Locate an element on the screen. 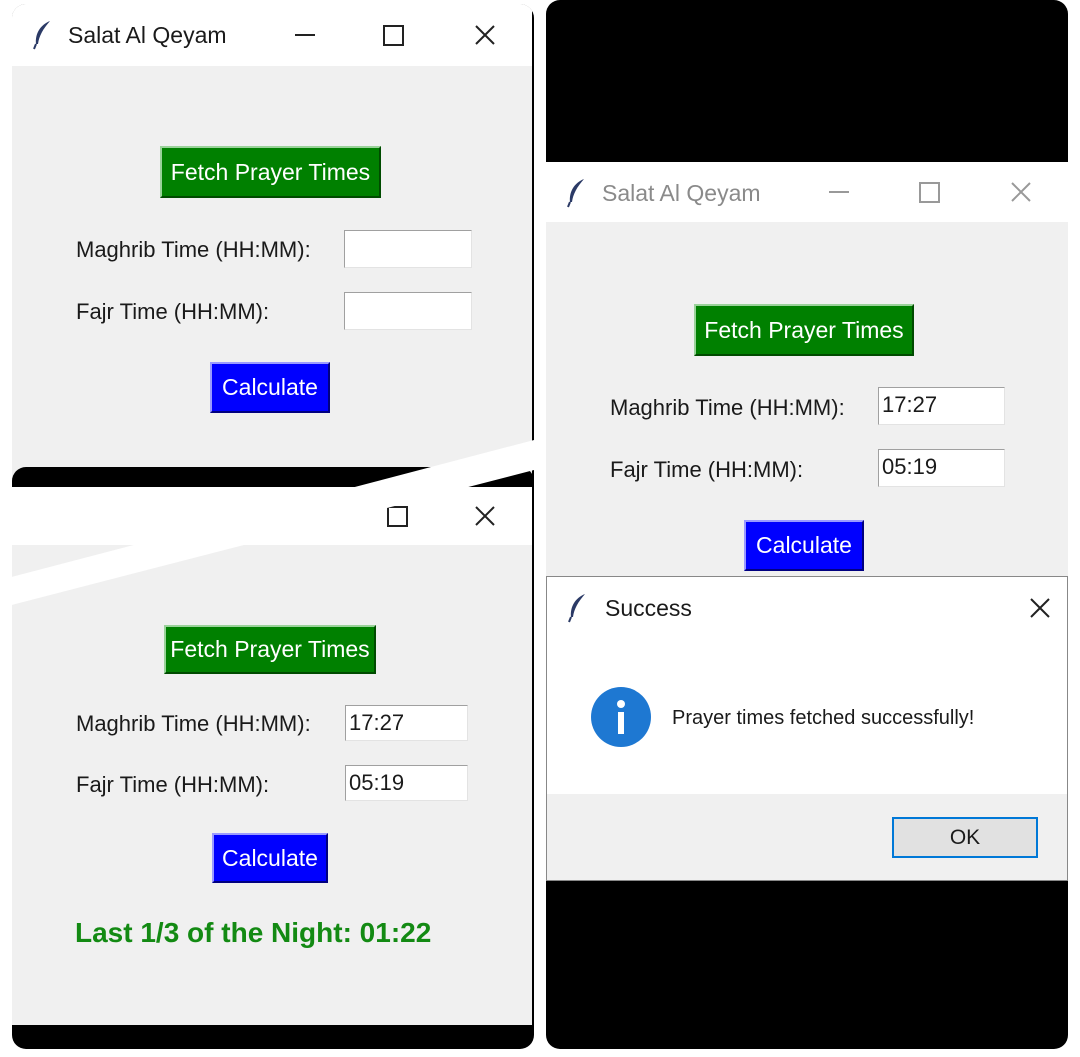 This screenshot has width=1080, height=1057. minimize-button is located at coordinates (839, 192).